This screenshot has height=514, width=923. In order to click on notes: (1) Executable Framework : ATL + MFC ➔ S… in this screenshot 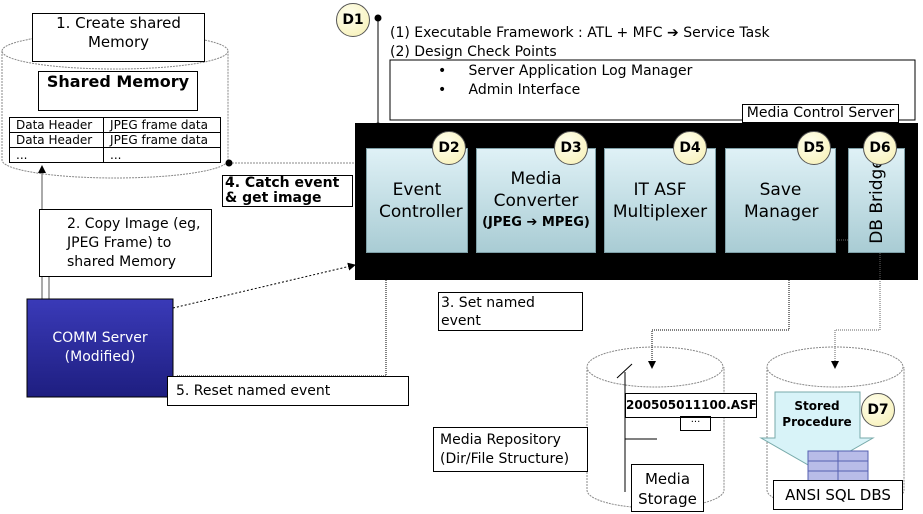, I will do `click(580, 61)`.